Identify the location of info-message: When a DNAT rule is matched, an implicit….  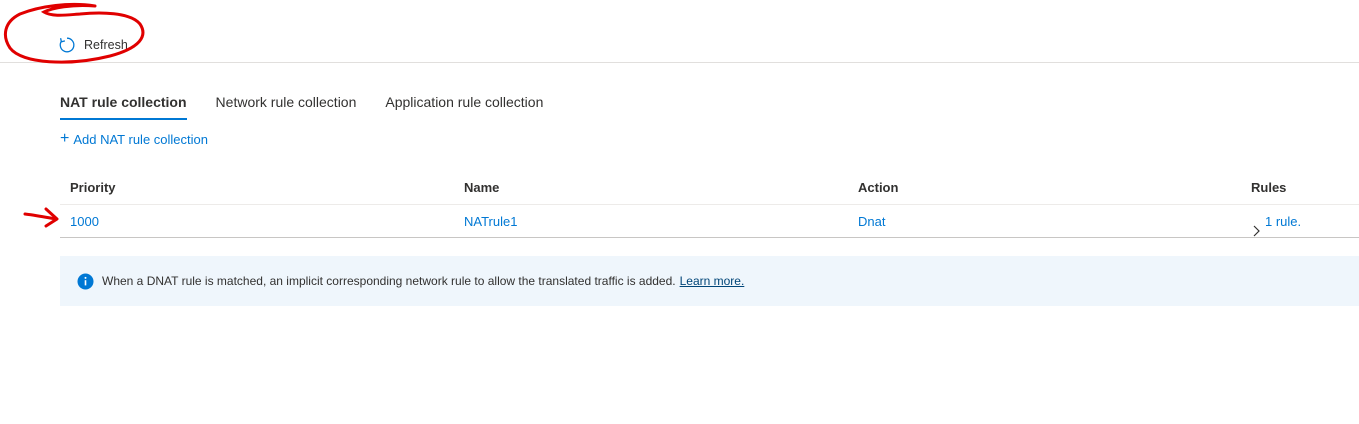
(389, 281).